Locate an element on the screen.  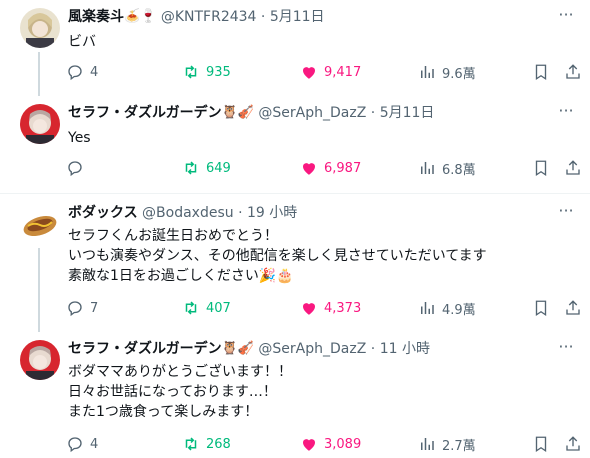
retweet-count: 407 is located at coordinates (218, 308).